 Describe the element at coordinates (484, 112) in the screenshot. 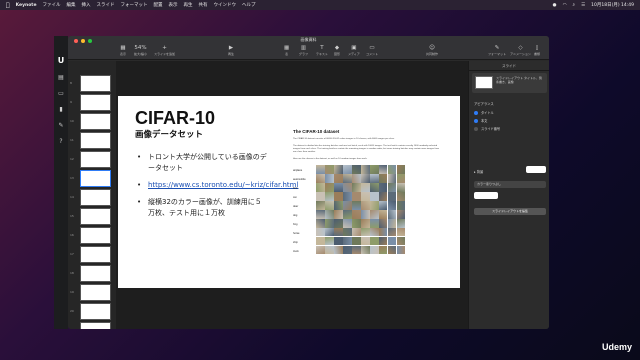

I see `title-option: タイトル` at that location.